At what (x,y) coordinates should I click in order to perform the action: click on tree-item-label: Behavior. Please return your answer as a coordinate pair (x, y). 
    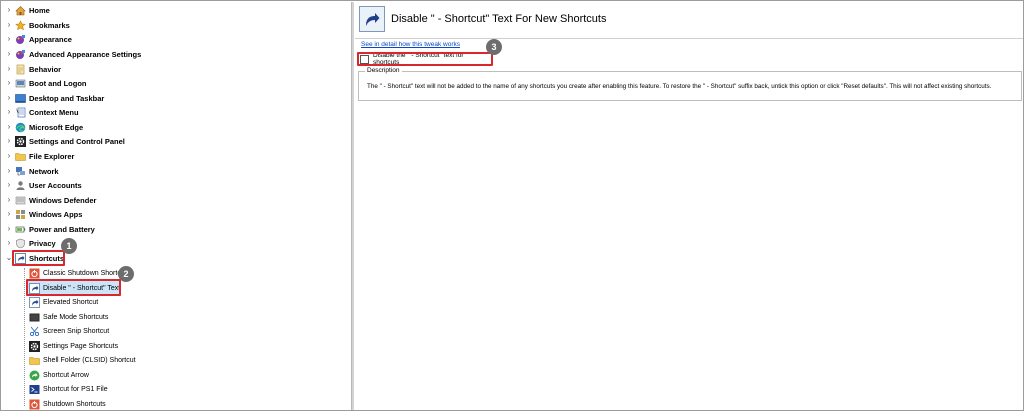
    Looking at the image, I should click on (45, 69).